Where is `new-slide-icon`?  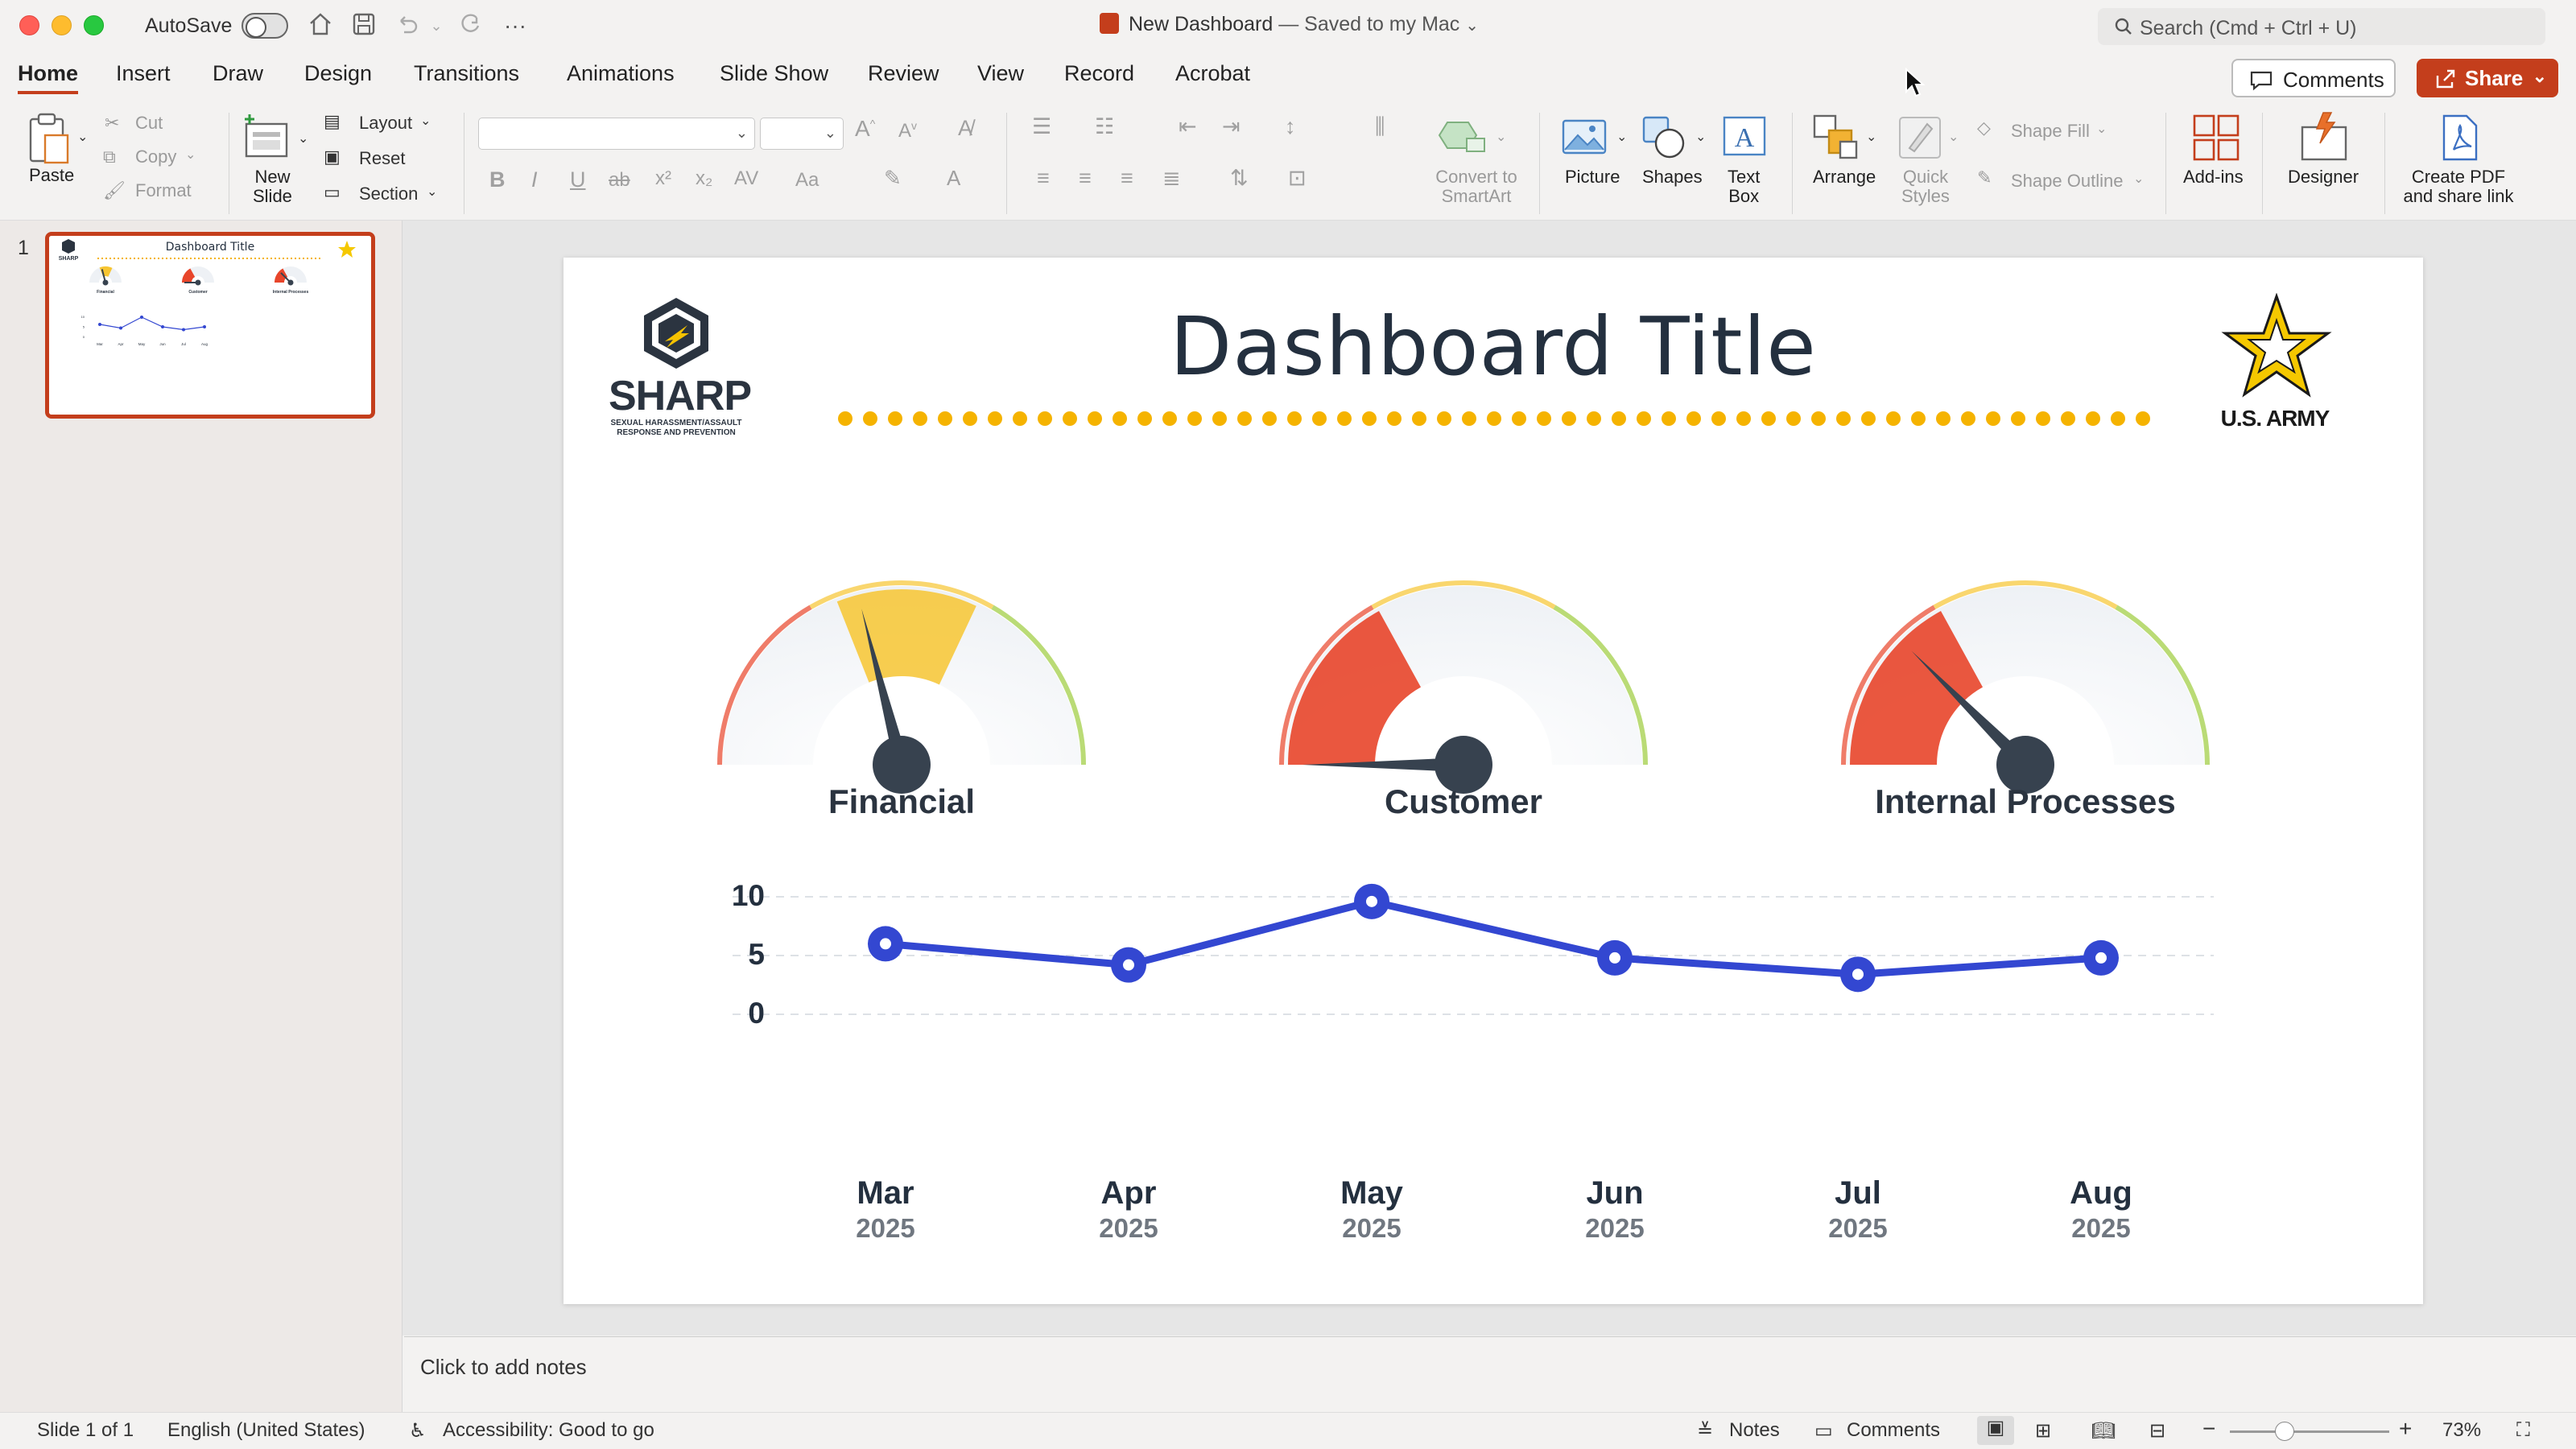 new-slide-icon is located at coordinates (266, 137).